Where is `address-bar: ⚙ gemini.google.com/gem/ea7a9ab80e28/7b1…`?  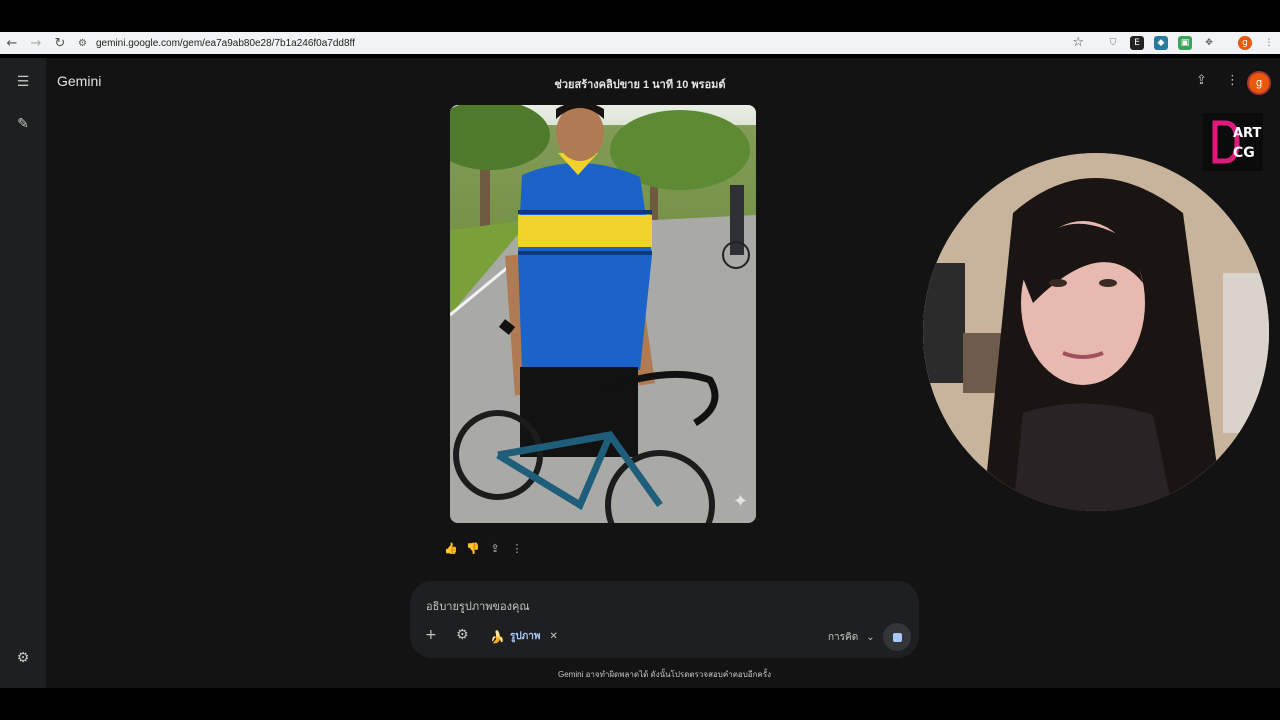 address-bar: ⚙ gemini.google.com/gem/ea7a9ab80e28/7b1… is located at coordinates (588, 43).